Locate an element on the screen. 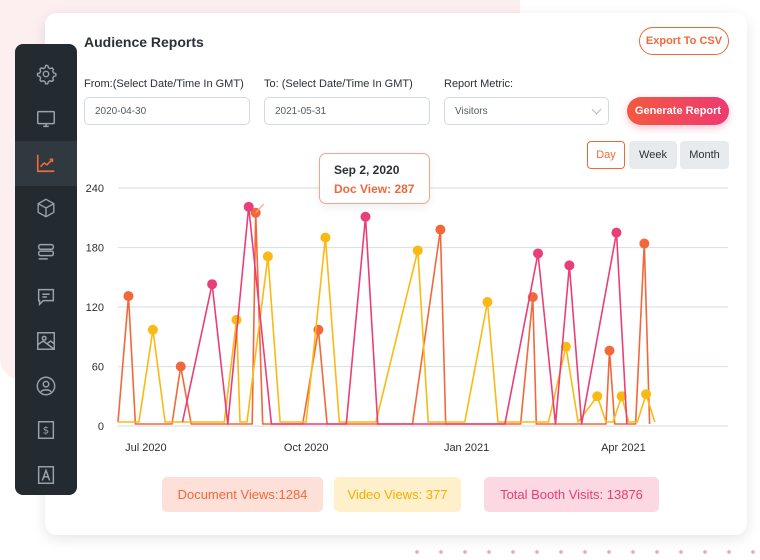 The height and width of the screenshot is (560, 760). y-tick-label: 240 is located at coordinates (95, 189).